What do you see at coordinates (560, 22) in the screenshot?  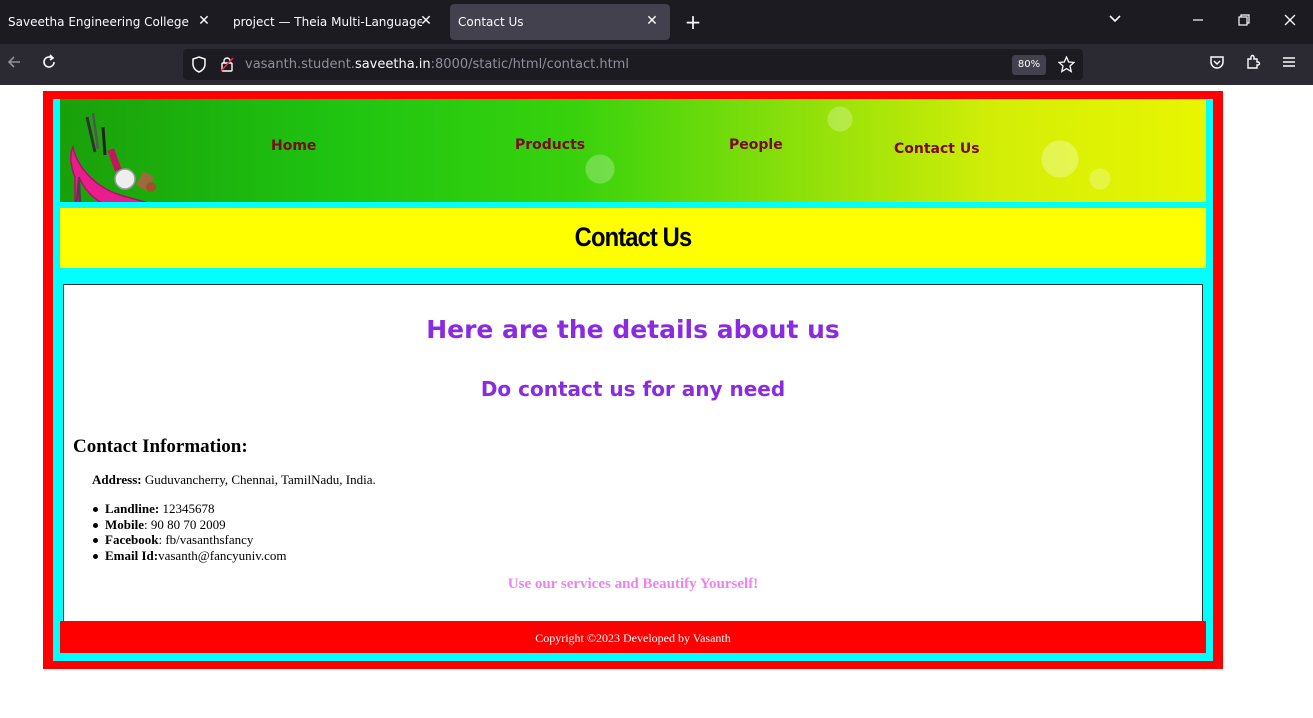 I see `tab-contact-us: Contact Us ✕` at bounding box center [560, 22].